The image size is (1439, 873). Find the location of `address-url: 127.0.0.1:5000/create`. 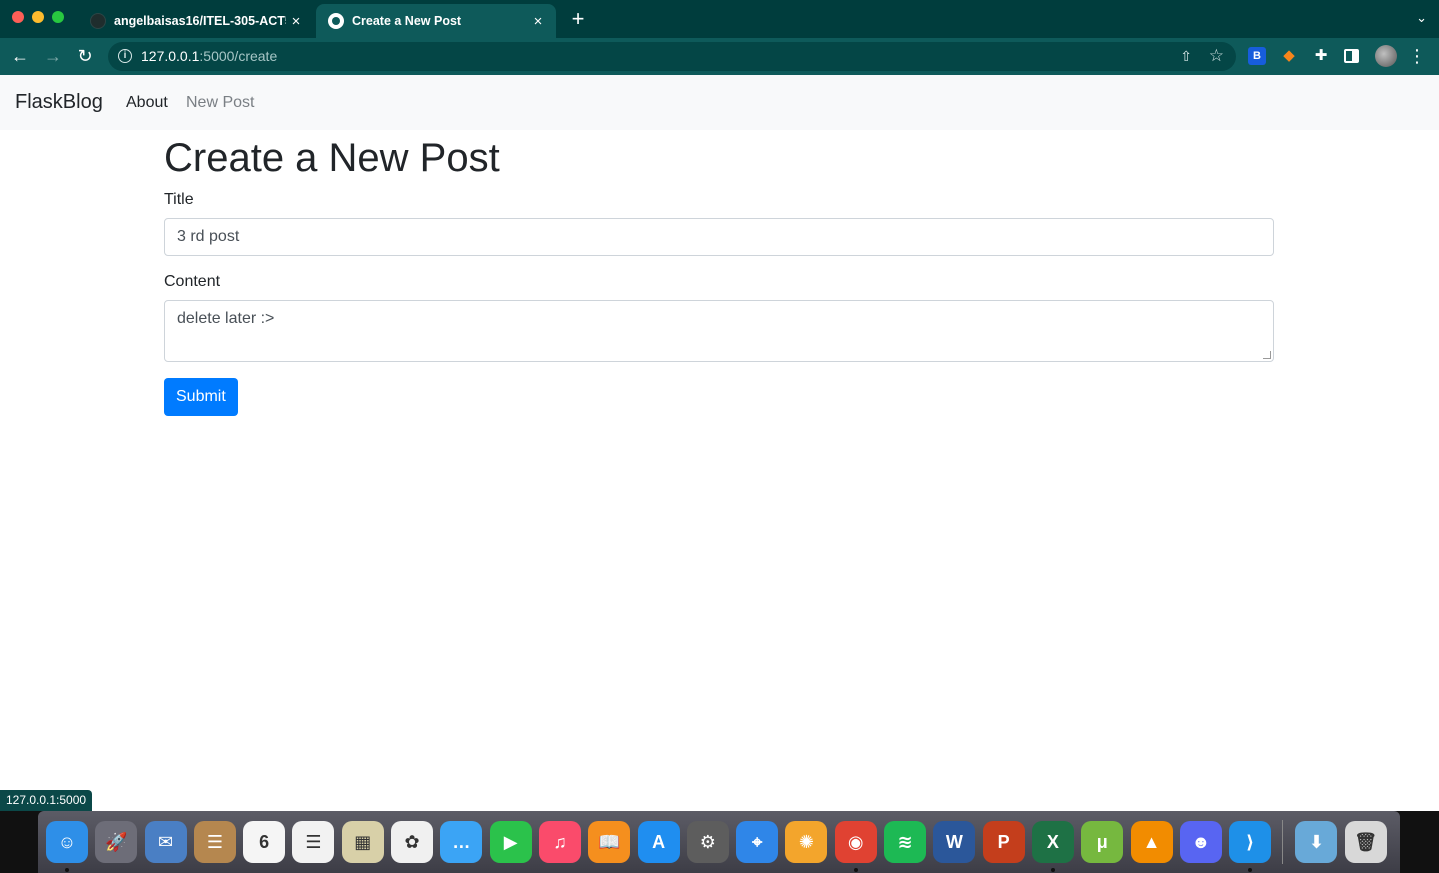

address-url: 127.0.0.1:5000/create is located at coordinates (209, 56).